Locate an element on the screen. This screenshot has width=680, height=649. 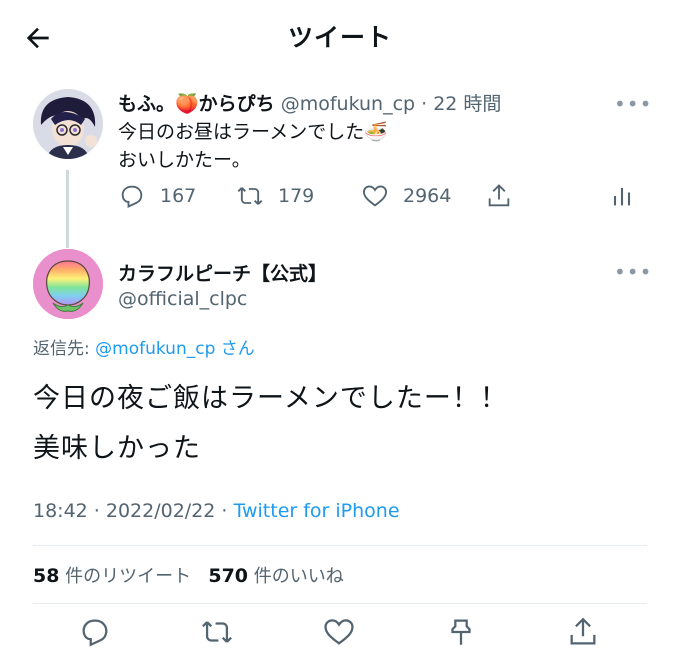
likes-stat: 570 件のいいね is located at coordinates (276, 576).